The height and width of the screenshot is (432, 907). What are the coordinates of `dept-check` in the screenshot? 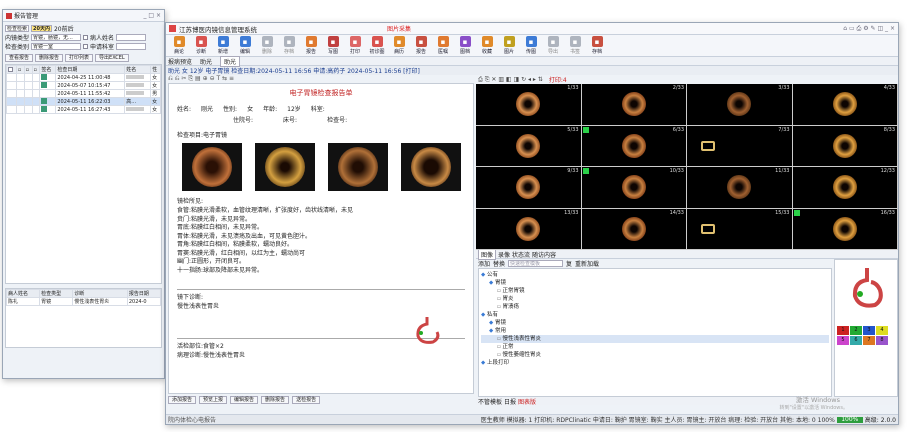 It's located at (86, 46).